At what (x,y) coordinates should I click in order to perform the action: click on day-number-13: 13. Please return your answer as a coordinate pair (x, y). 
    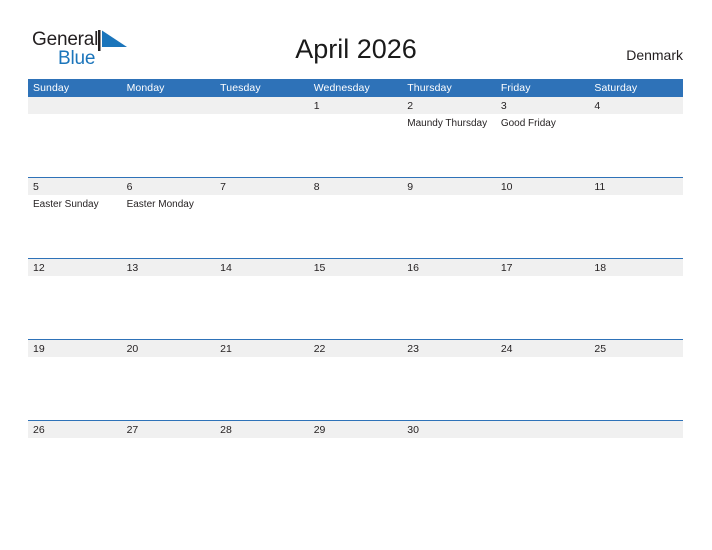
    Looking at the image, I should click on (169, 267).